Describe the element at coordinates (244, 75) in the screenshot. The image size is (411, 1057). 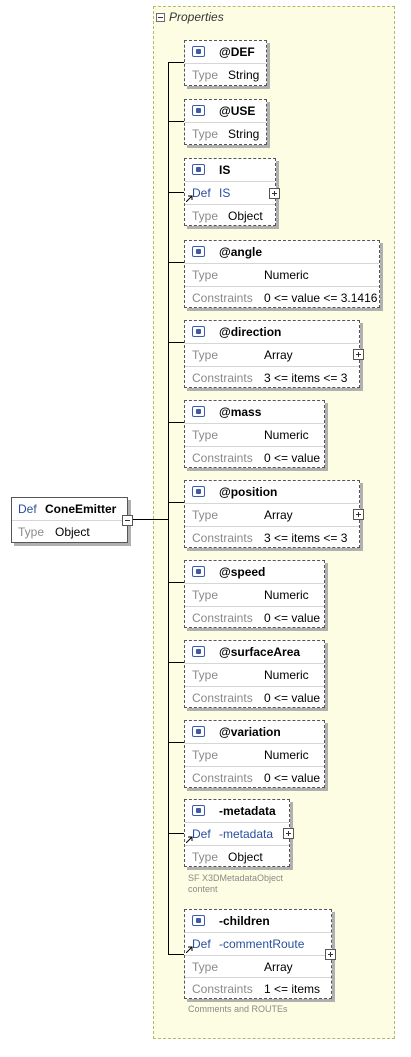
I see `node-def-type: String` at that location.